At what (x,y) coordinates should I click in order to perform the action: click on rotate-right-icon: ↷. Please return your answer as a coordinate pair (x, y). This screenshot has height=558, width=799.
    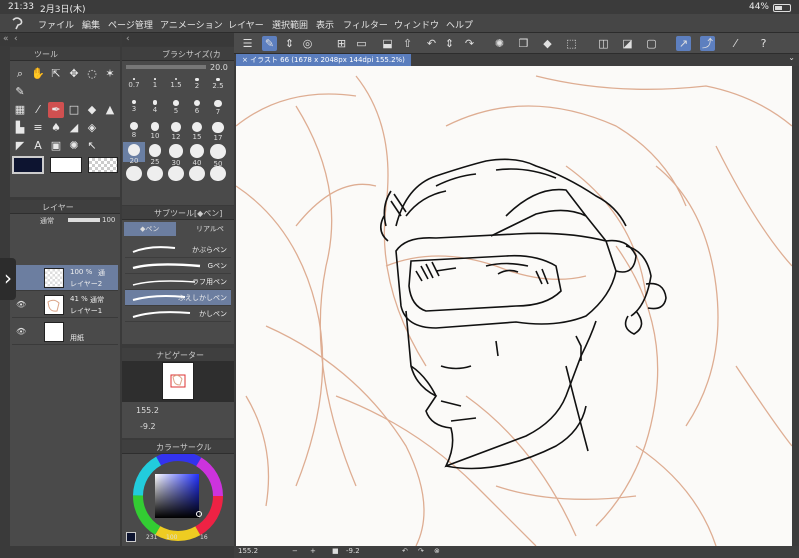
    Looking at the image, I should click on (421, 551).